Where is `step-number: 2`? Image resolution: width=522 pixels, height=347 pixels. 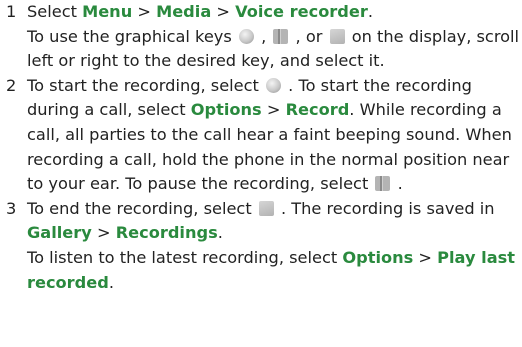 step-number: 2 is located at coordinates (11, 85).